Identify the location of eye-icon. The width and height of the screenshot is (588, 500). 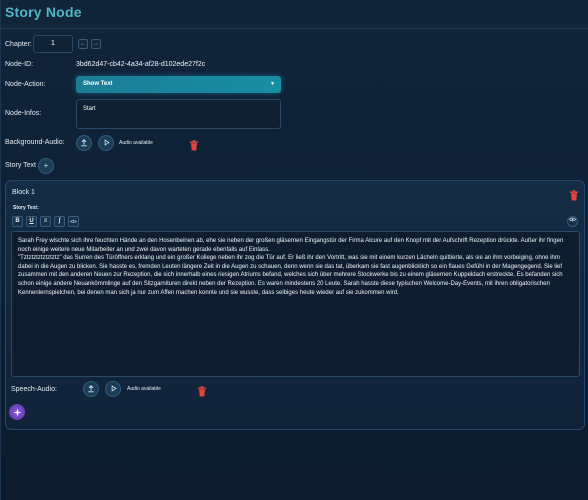
(572, 219).